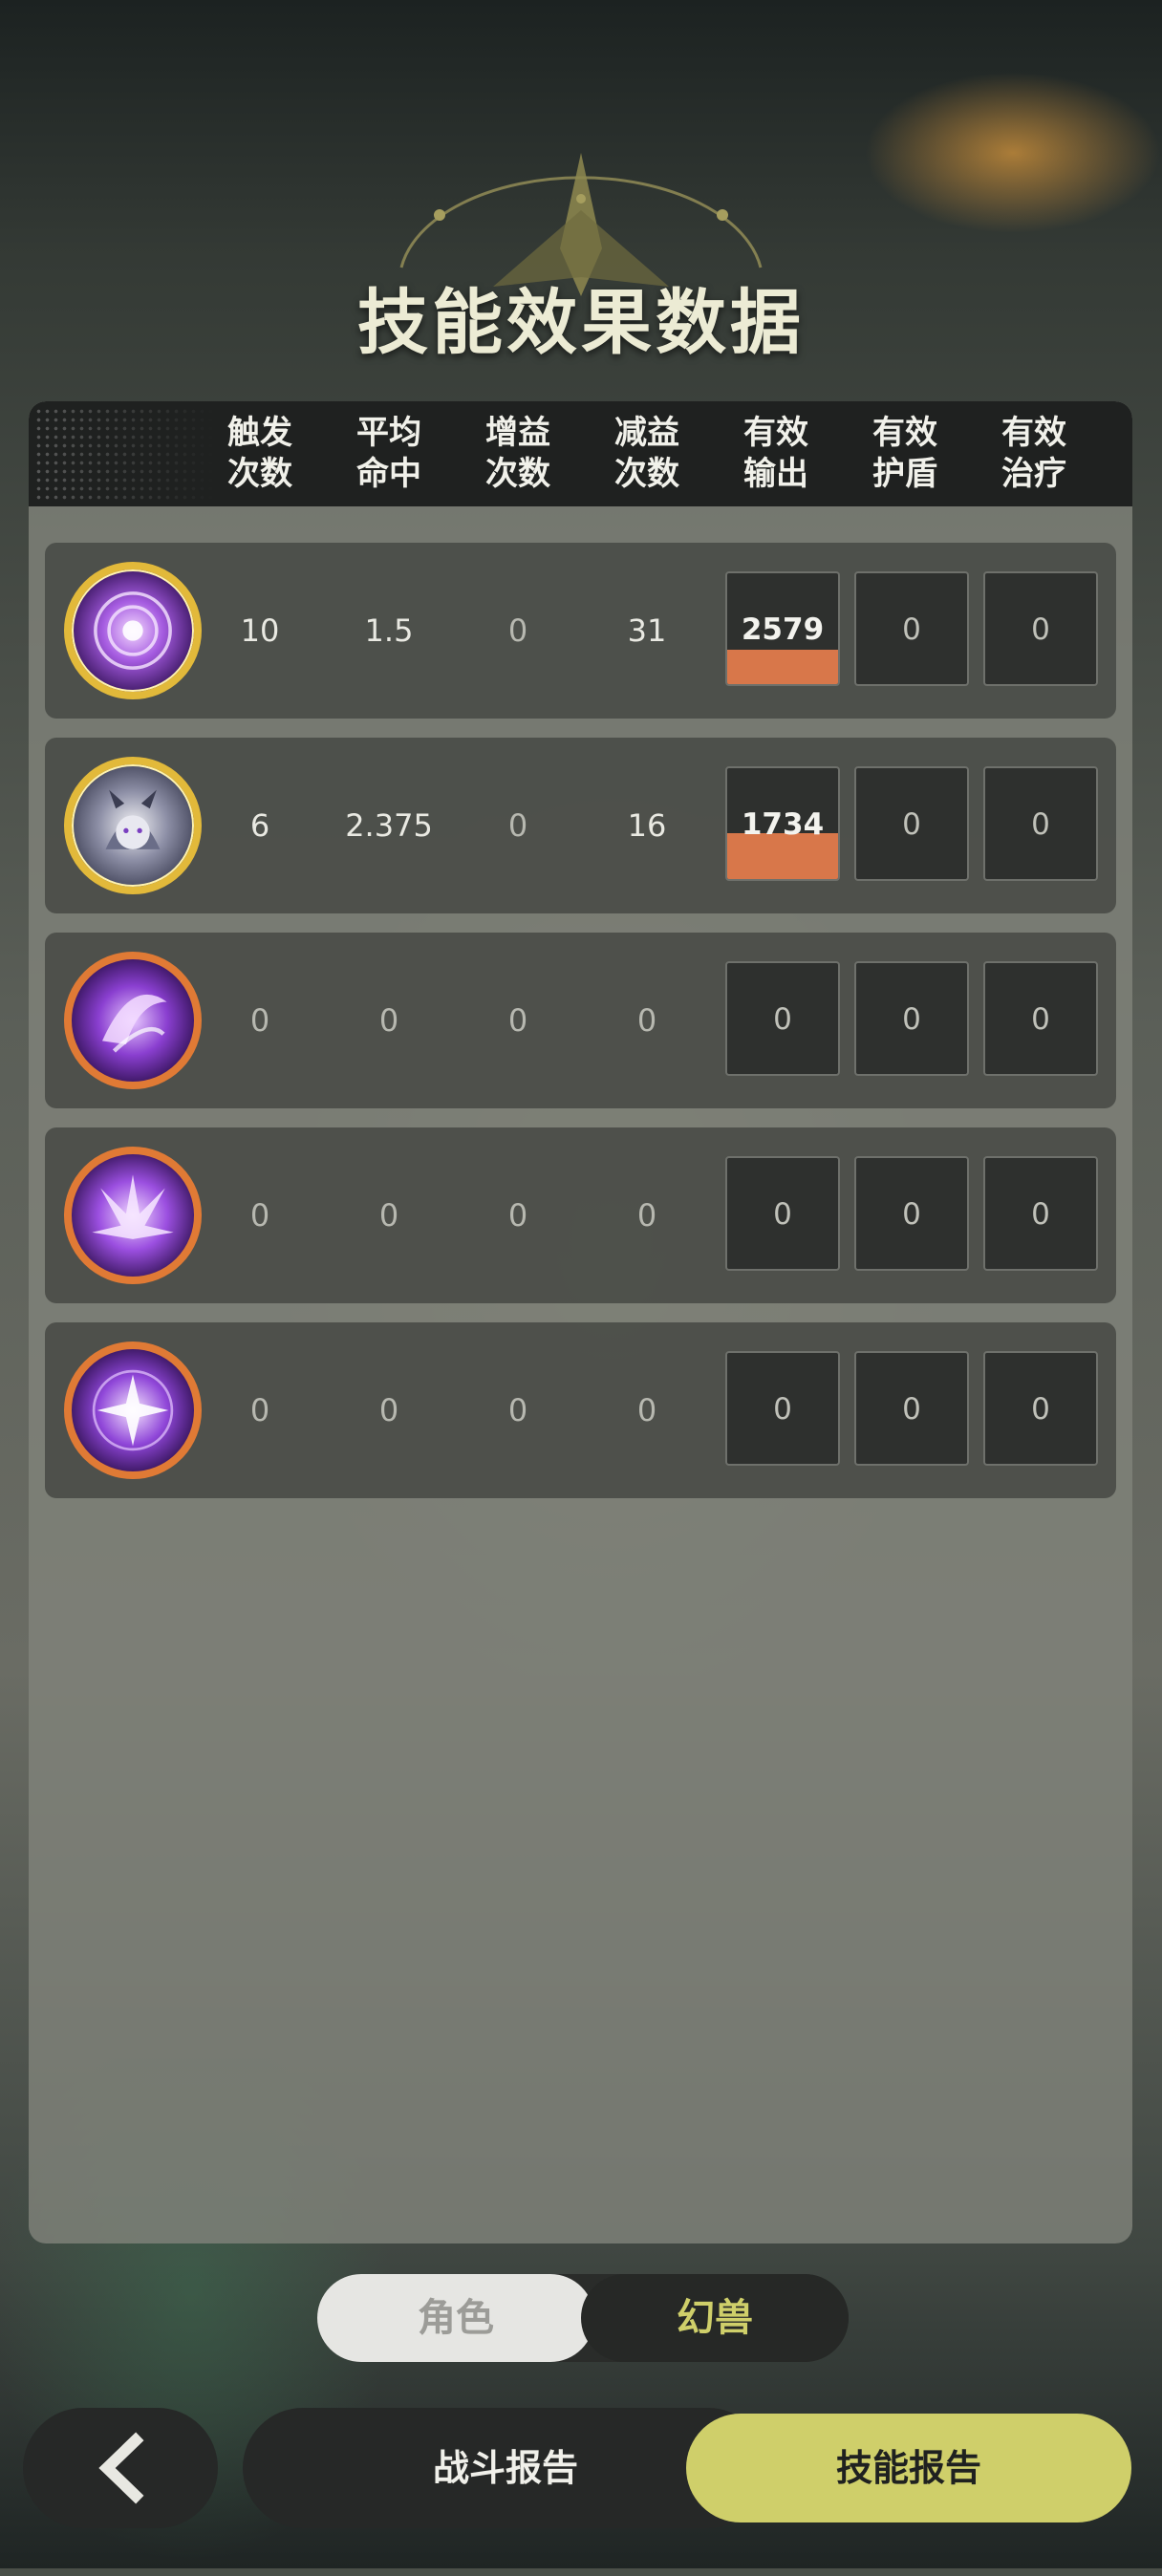 This screenshot has width=1162, height=2576. I want to click on damage-cell: 2579万, so click(782, 628).